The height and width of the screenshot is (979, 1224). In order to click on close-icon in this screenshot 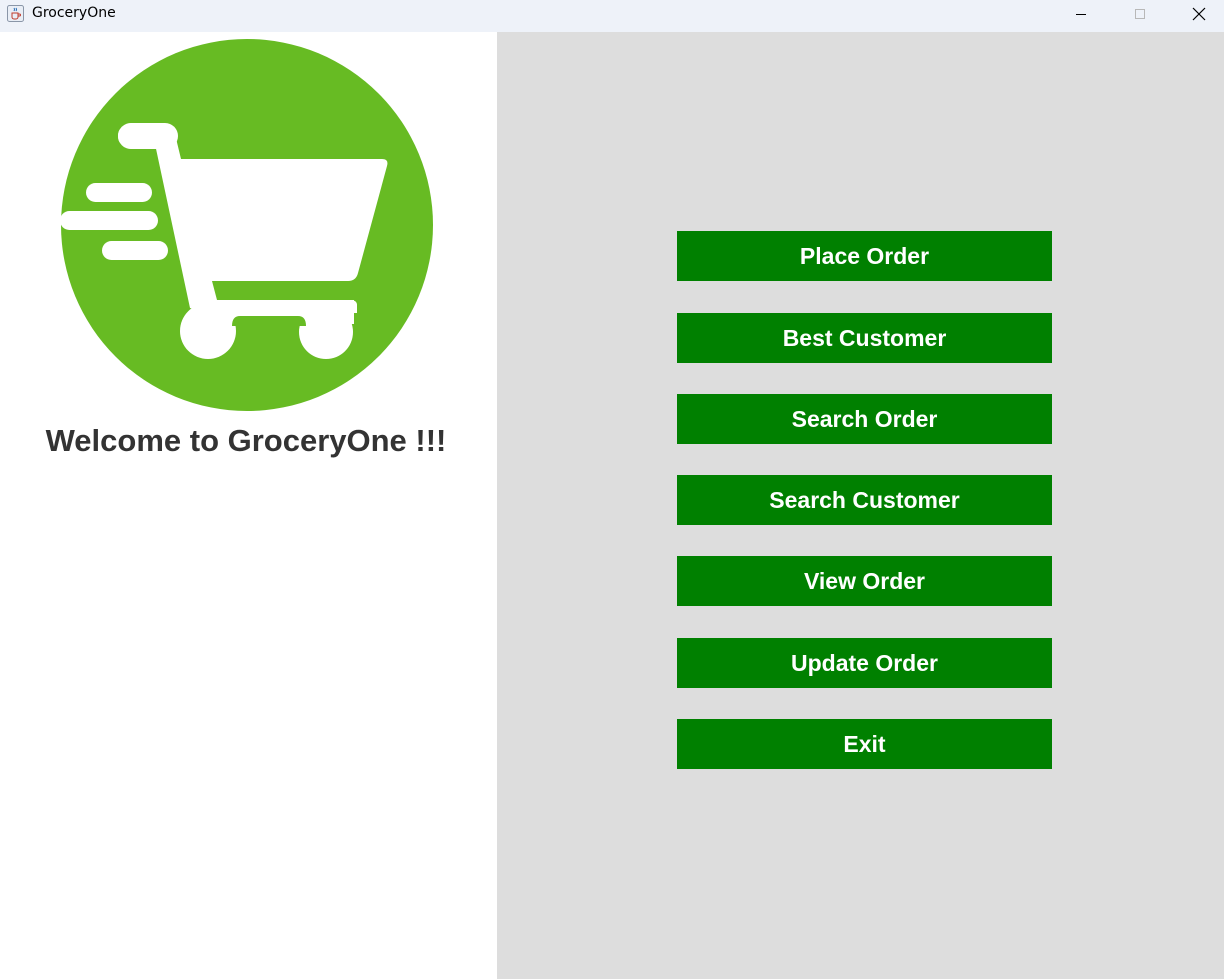, I will do `click(1199, 14)`.